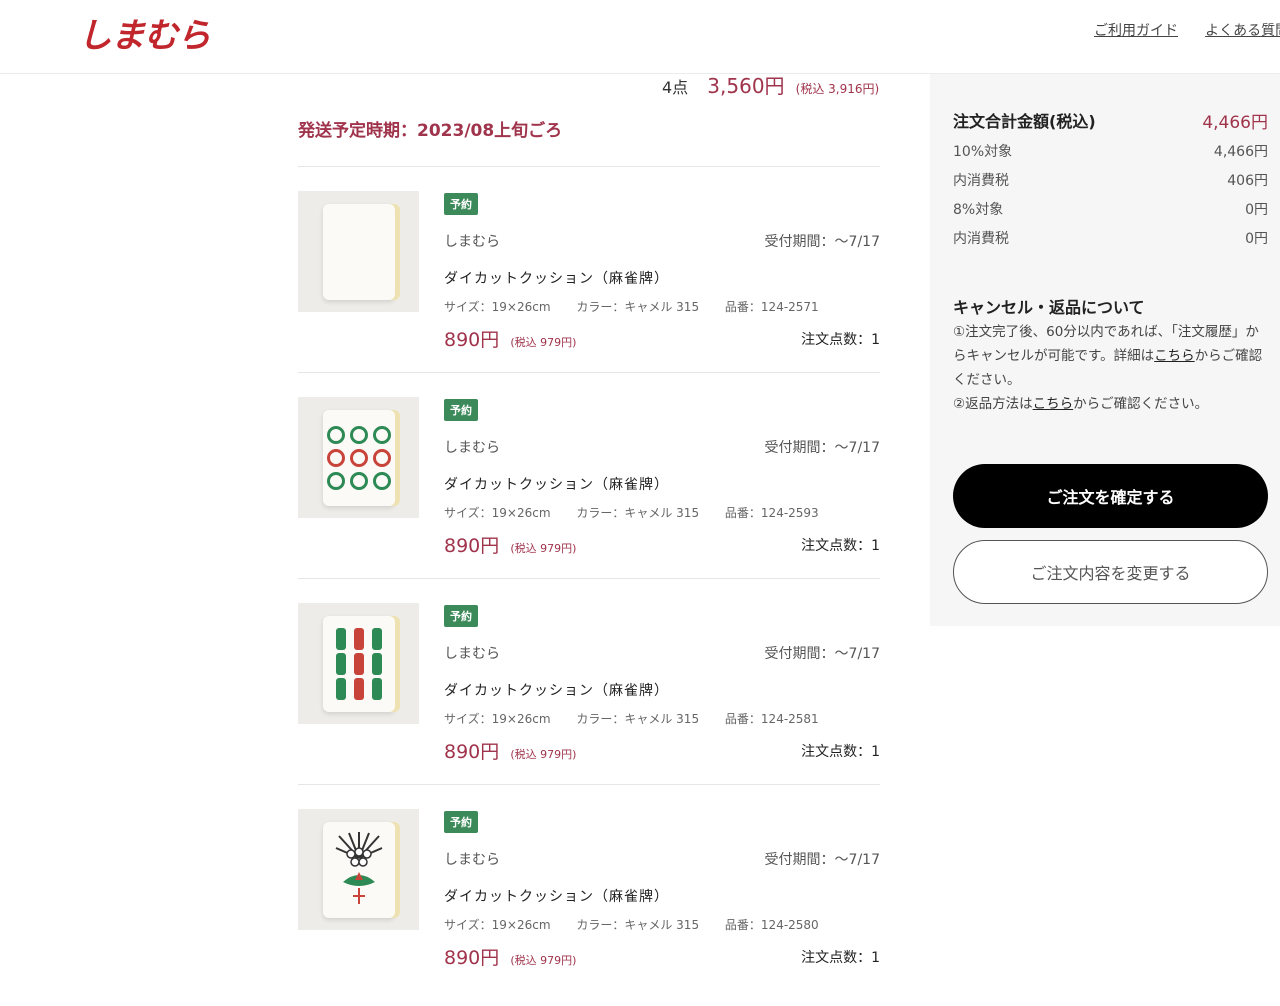 The width and height of the screenshot is (1280, 1006). What do you see at coordinates (1256, 239) in the screenshot?
I see `tax8-value: 0円` at bounding box center [1256, 239].